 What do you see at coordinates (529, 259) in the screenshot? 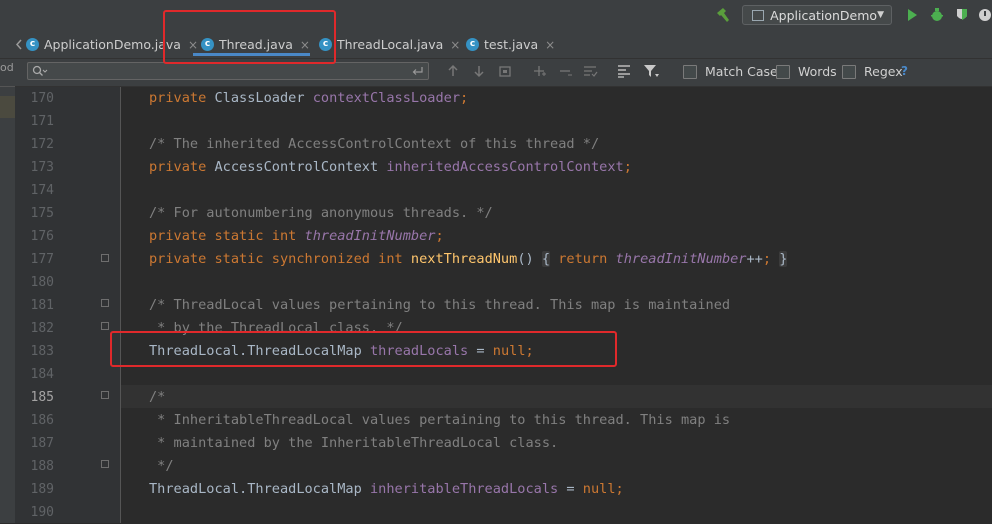
I see `code-token: ()` at bounding box center [529, 259].